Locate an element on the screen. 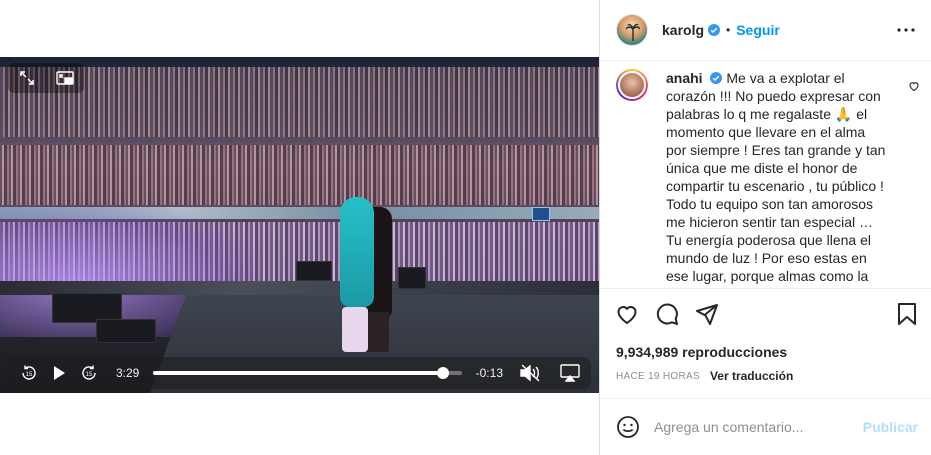 This screenshot has width=931, height=455. owner-avatar is located at coordinates (632, 30).